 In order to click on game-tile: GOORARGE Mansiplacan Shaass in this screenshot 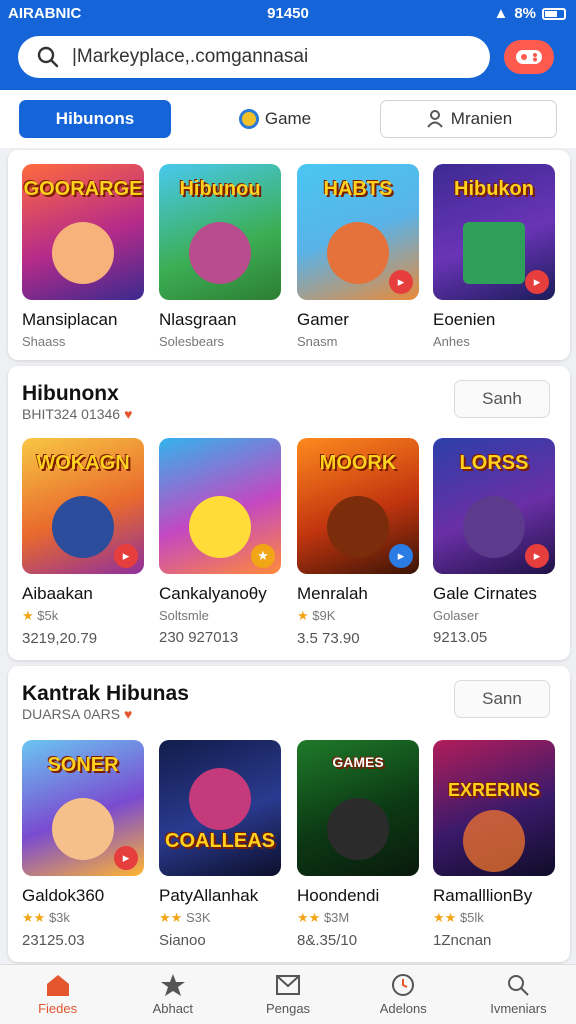, I will do `click(84, 256)`.